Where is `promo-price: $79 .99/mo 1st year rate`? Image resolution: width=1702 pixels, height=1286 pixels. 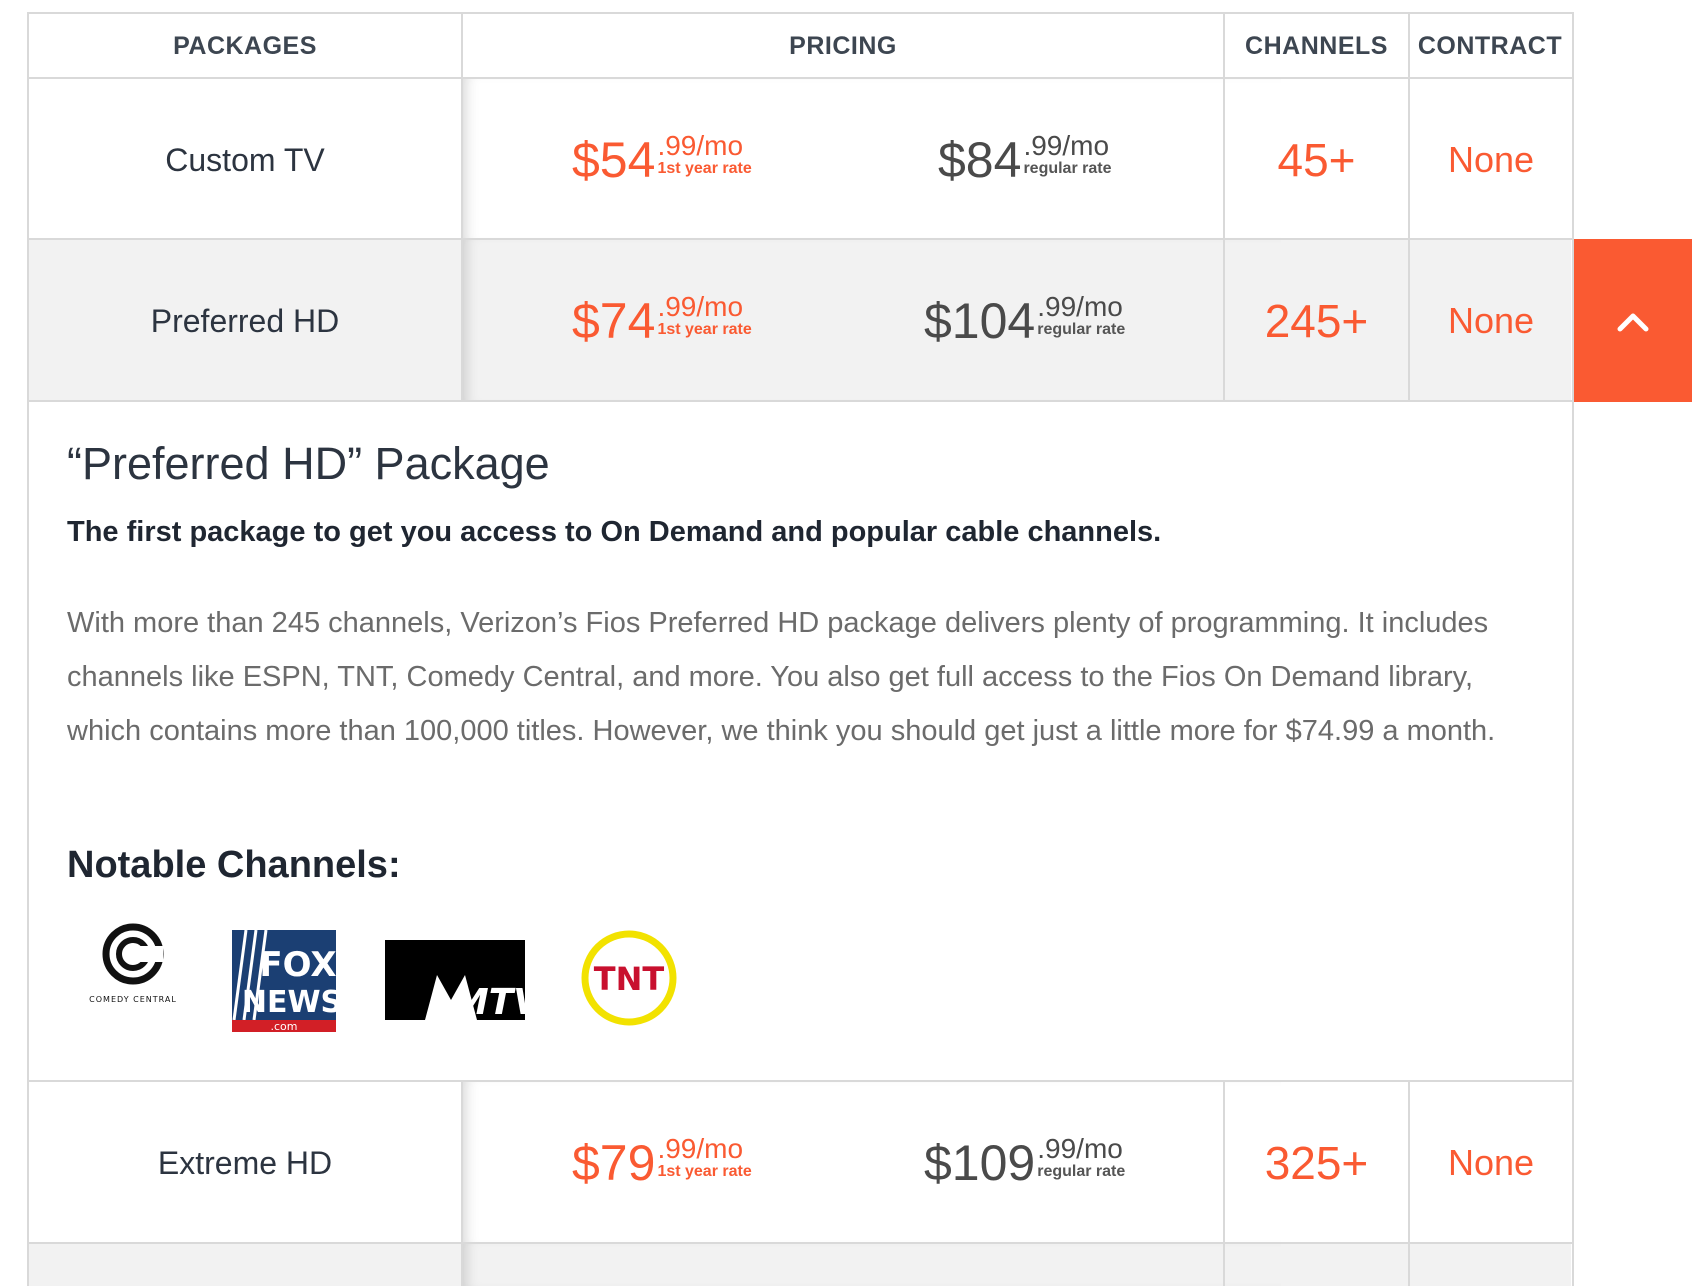
promo-price: $79 .99/mo 1st year rate is located at coordinates (662, 1163).